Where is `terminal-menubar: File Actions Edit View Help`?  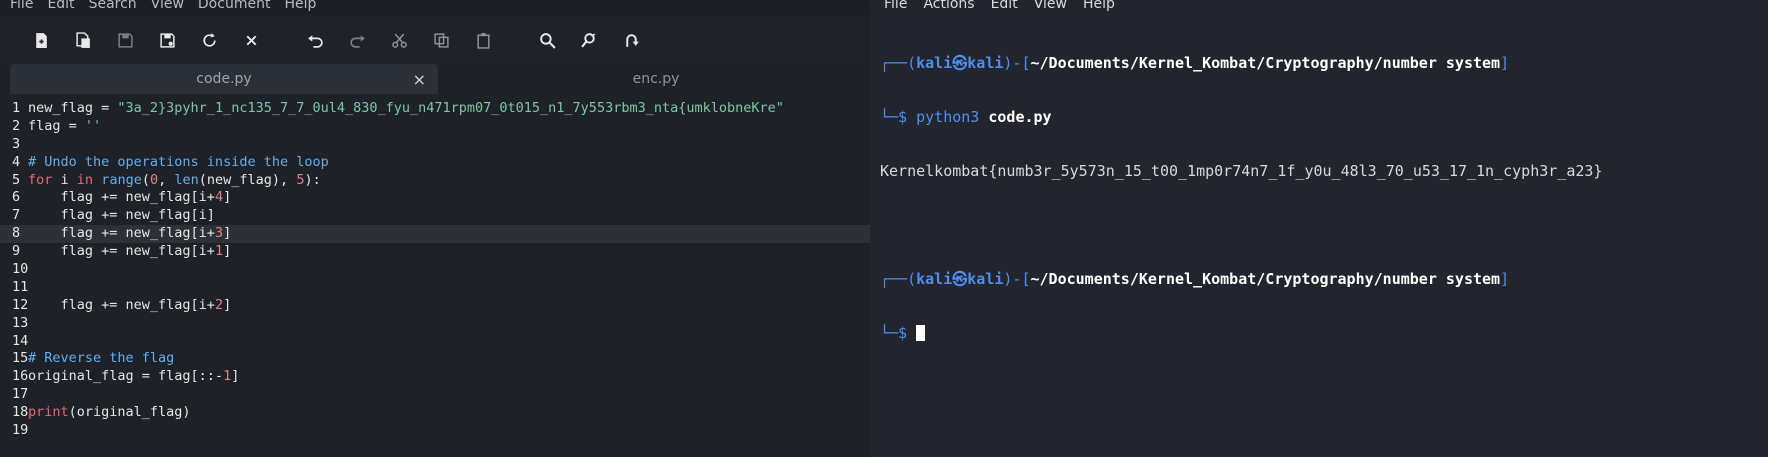 terminal-menubar: File Actions Edit View Help is located at coordinates (1319, 7).